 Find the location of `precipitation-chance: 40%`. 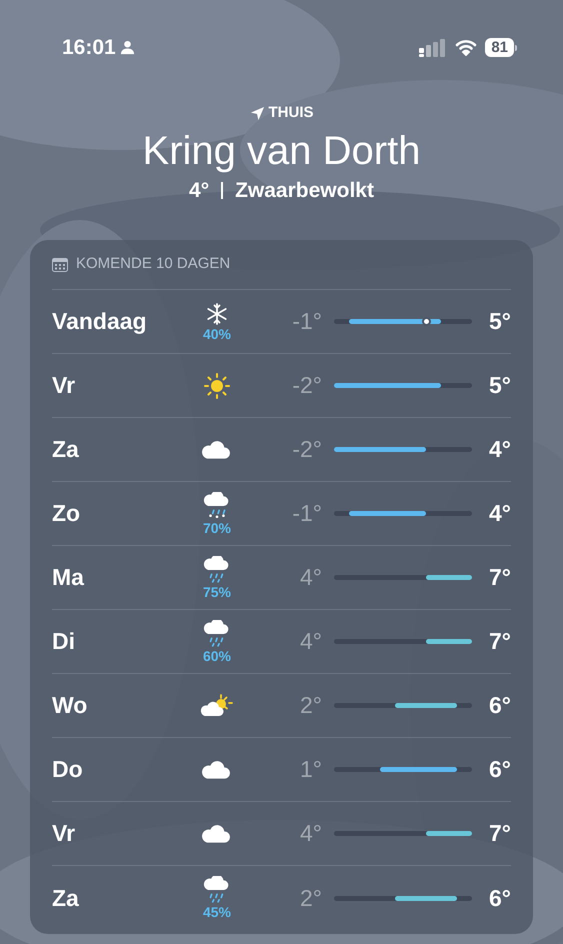

precipitation-chance: 40% is located at coordinates (217, 334).